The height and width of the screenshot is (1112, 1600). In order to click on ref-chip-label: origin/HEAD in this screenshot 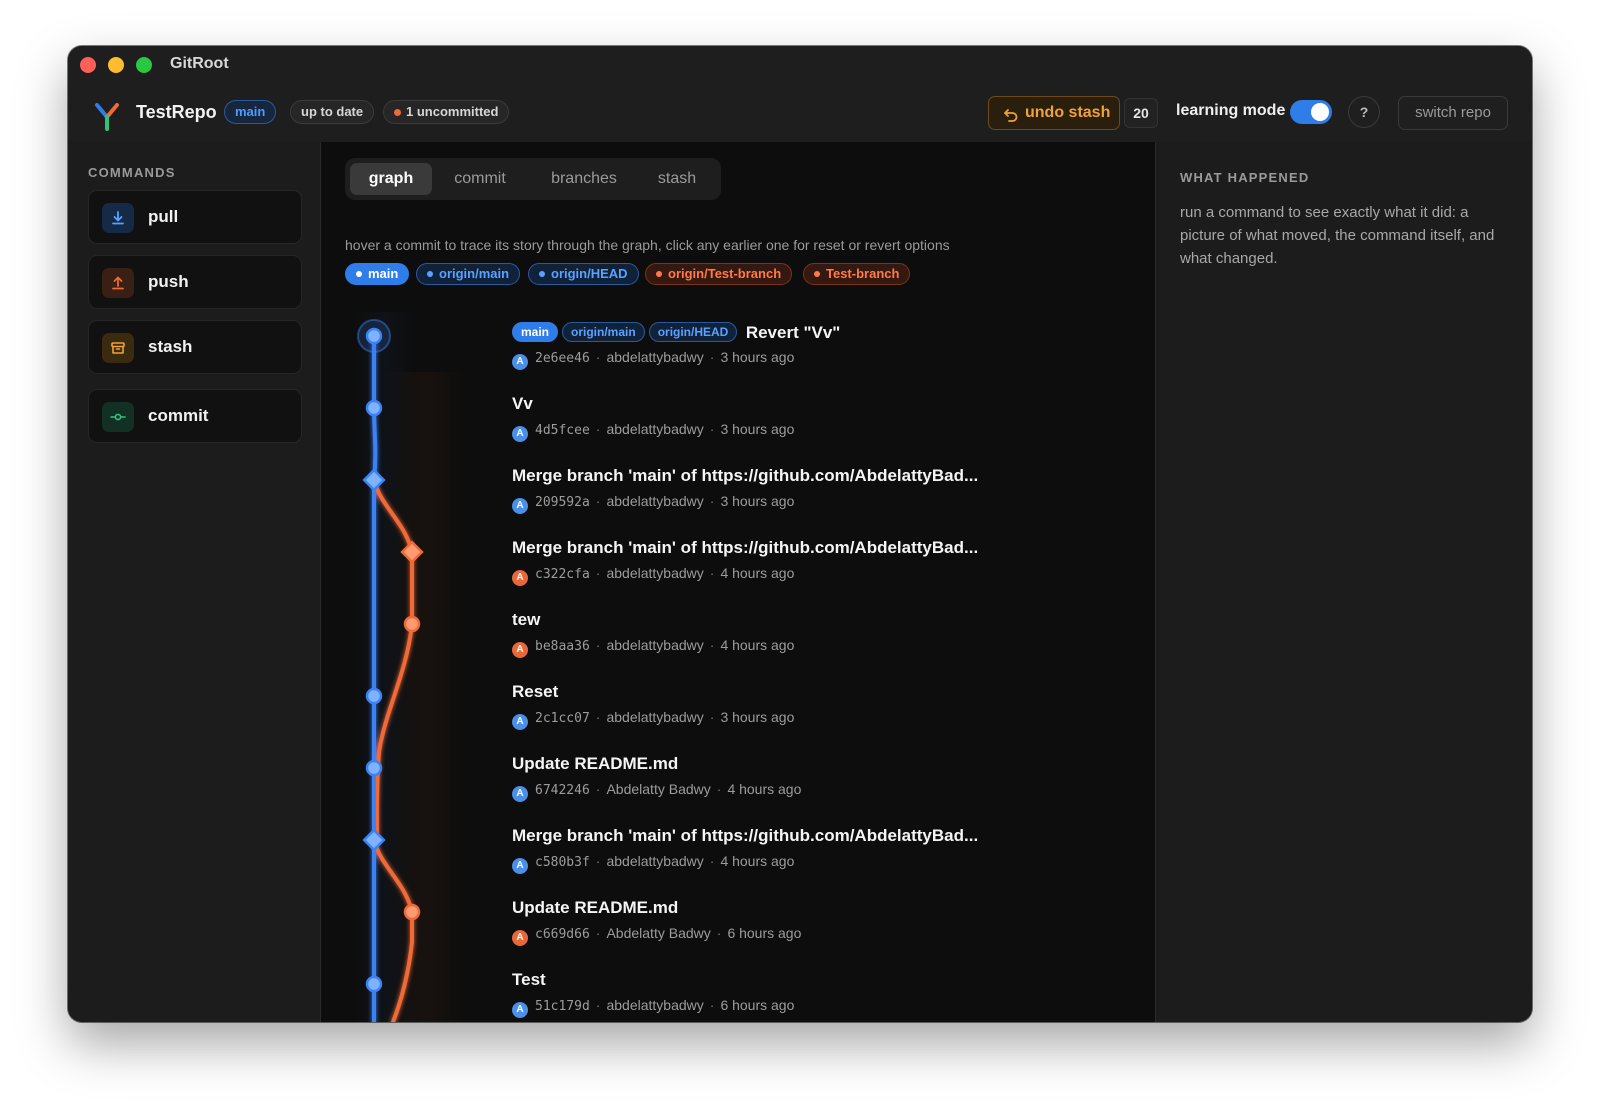, I will do `click(589, 273)`.